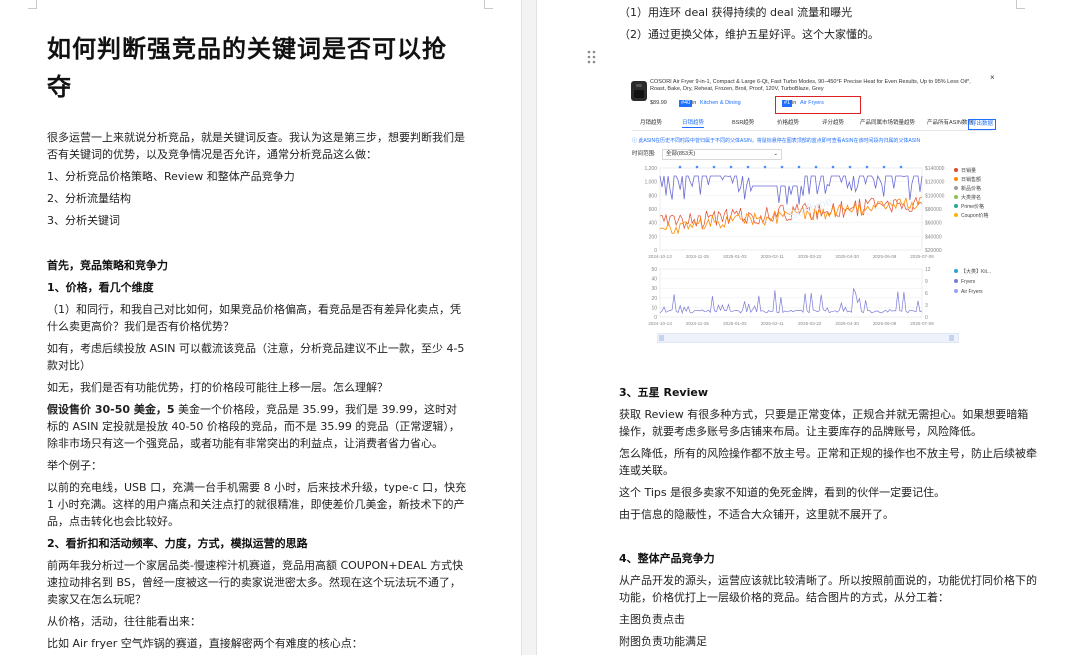 The height and width of the screenshot is (655, 1080). What do you see at coordinates (663, 392) in the screenshot?
I see `heading-five-star: 3、五星 Review` at bounding box center [663, 392].